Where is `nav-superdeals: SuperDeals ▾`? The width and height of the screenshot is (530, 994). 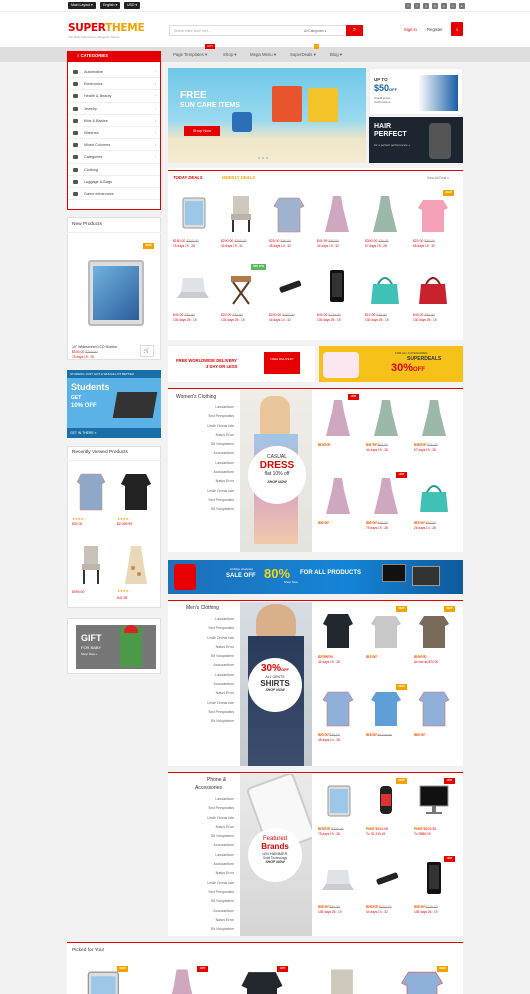
nav-superdeals: SuperDeals ▾ is located at coordinates (303, 55).